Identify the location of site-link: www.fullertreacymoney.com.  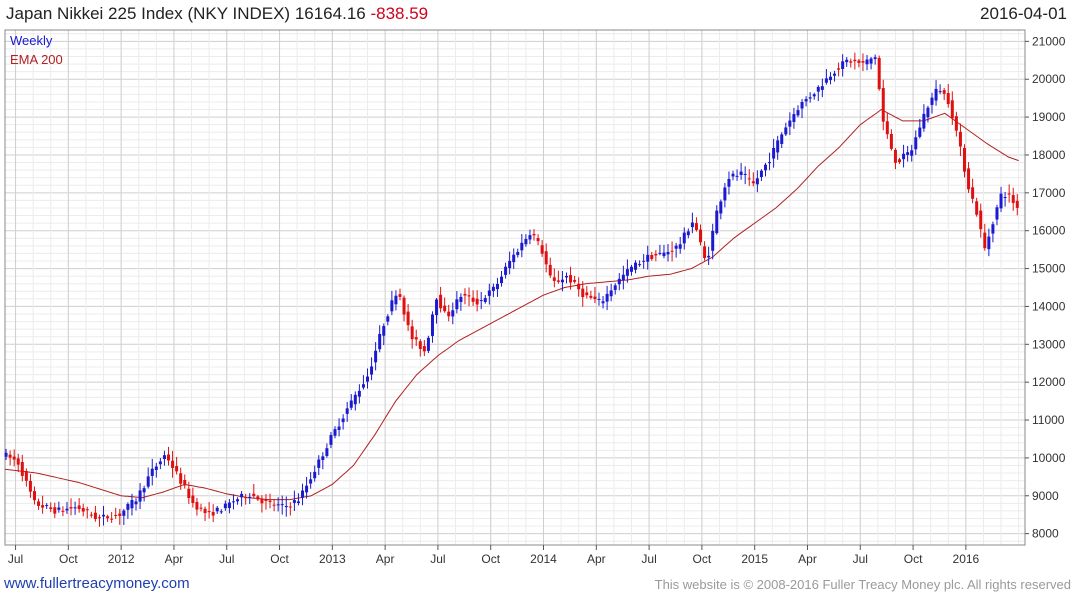
(97, 583).